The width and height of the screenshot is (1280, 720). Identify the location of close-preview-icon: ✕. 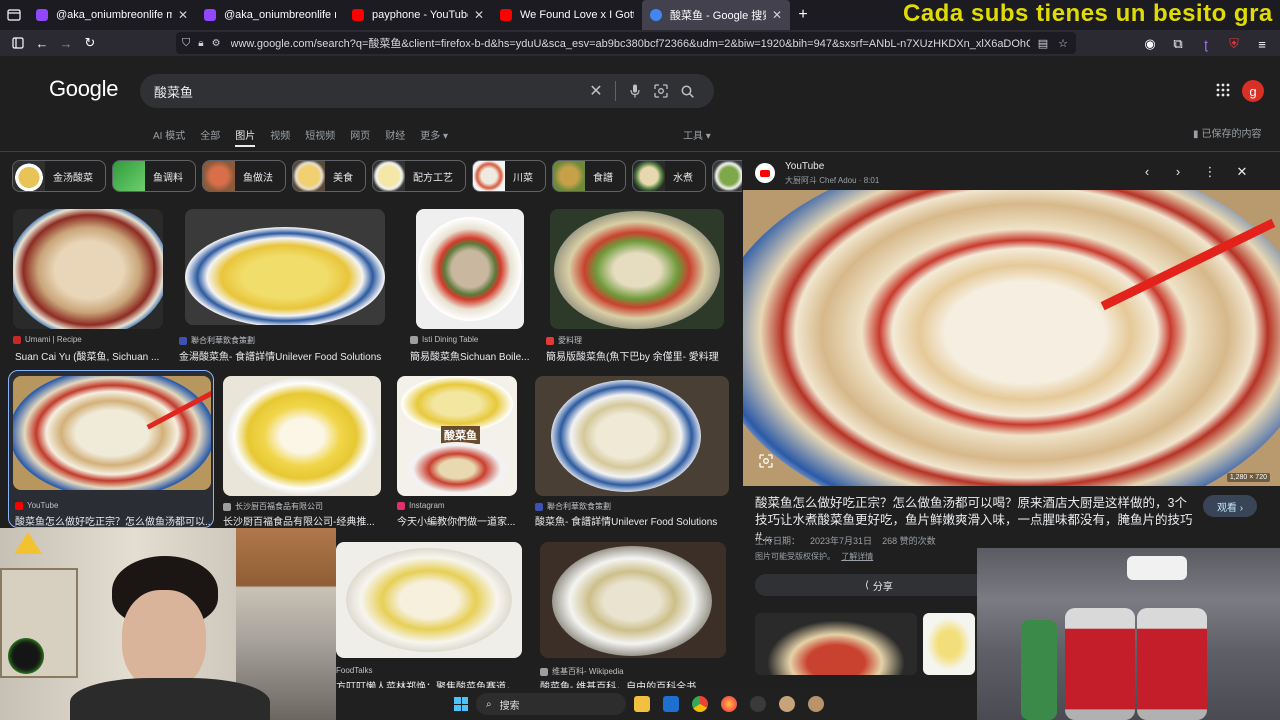
(1242, 172).